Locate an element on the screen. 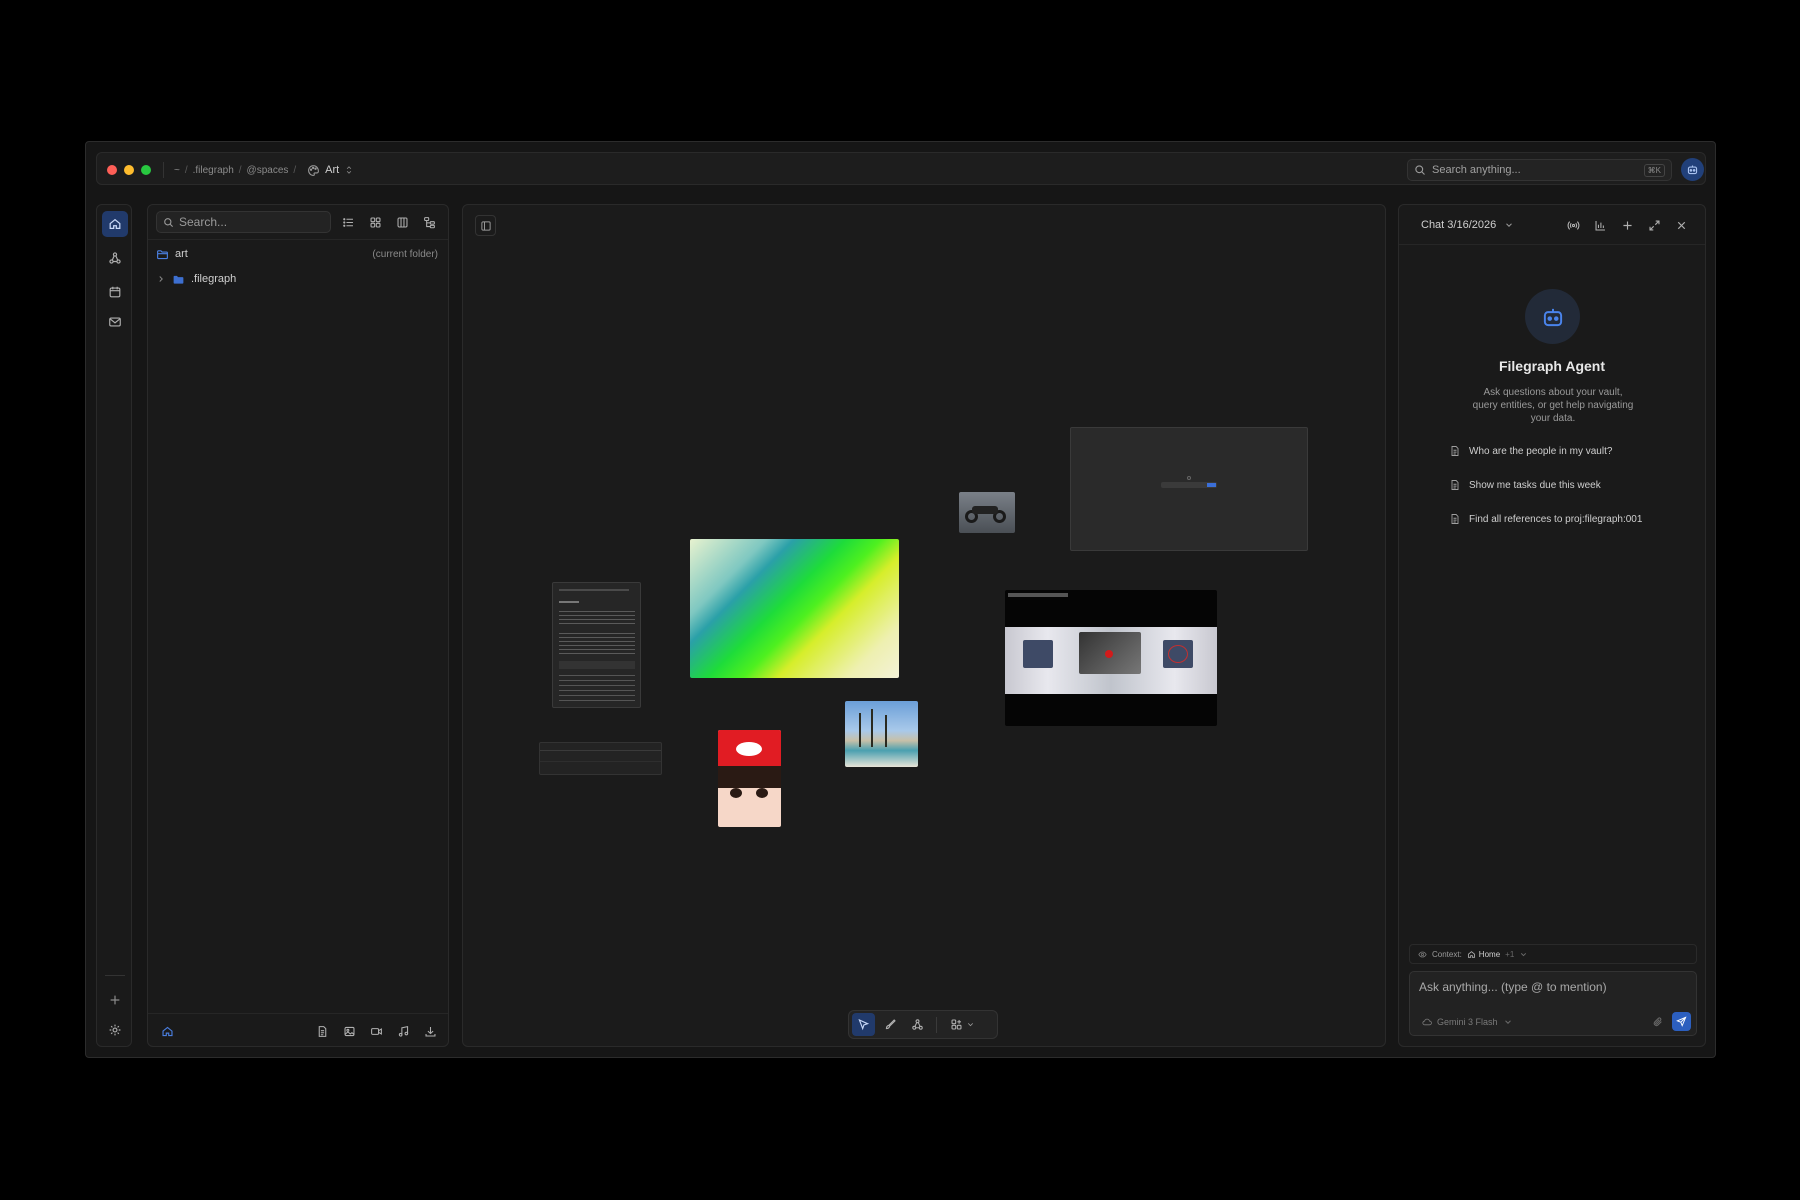  activity-add-button is located at coordinates (115, 1000).